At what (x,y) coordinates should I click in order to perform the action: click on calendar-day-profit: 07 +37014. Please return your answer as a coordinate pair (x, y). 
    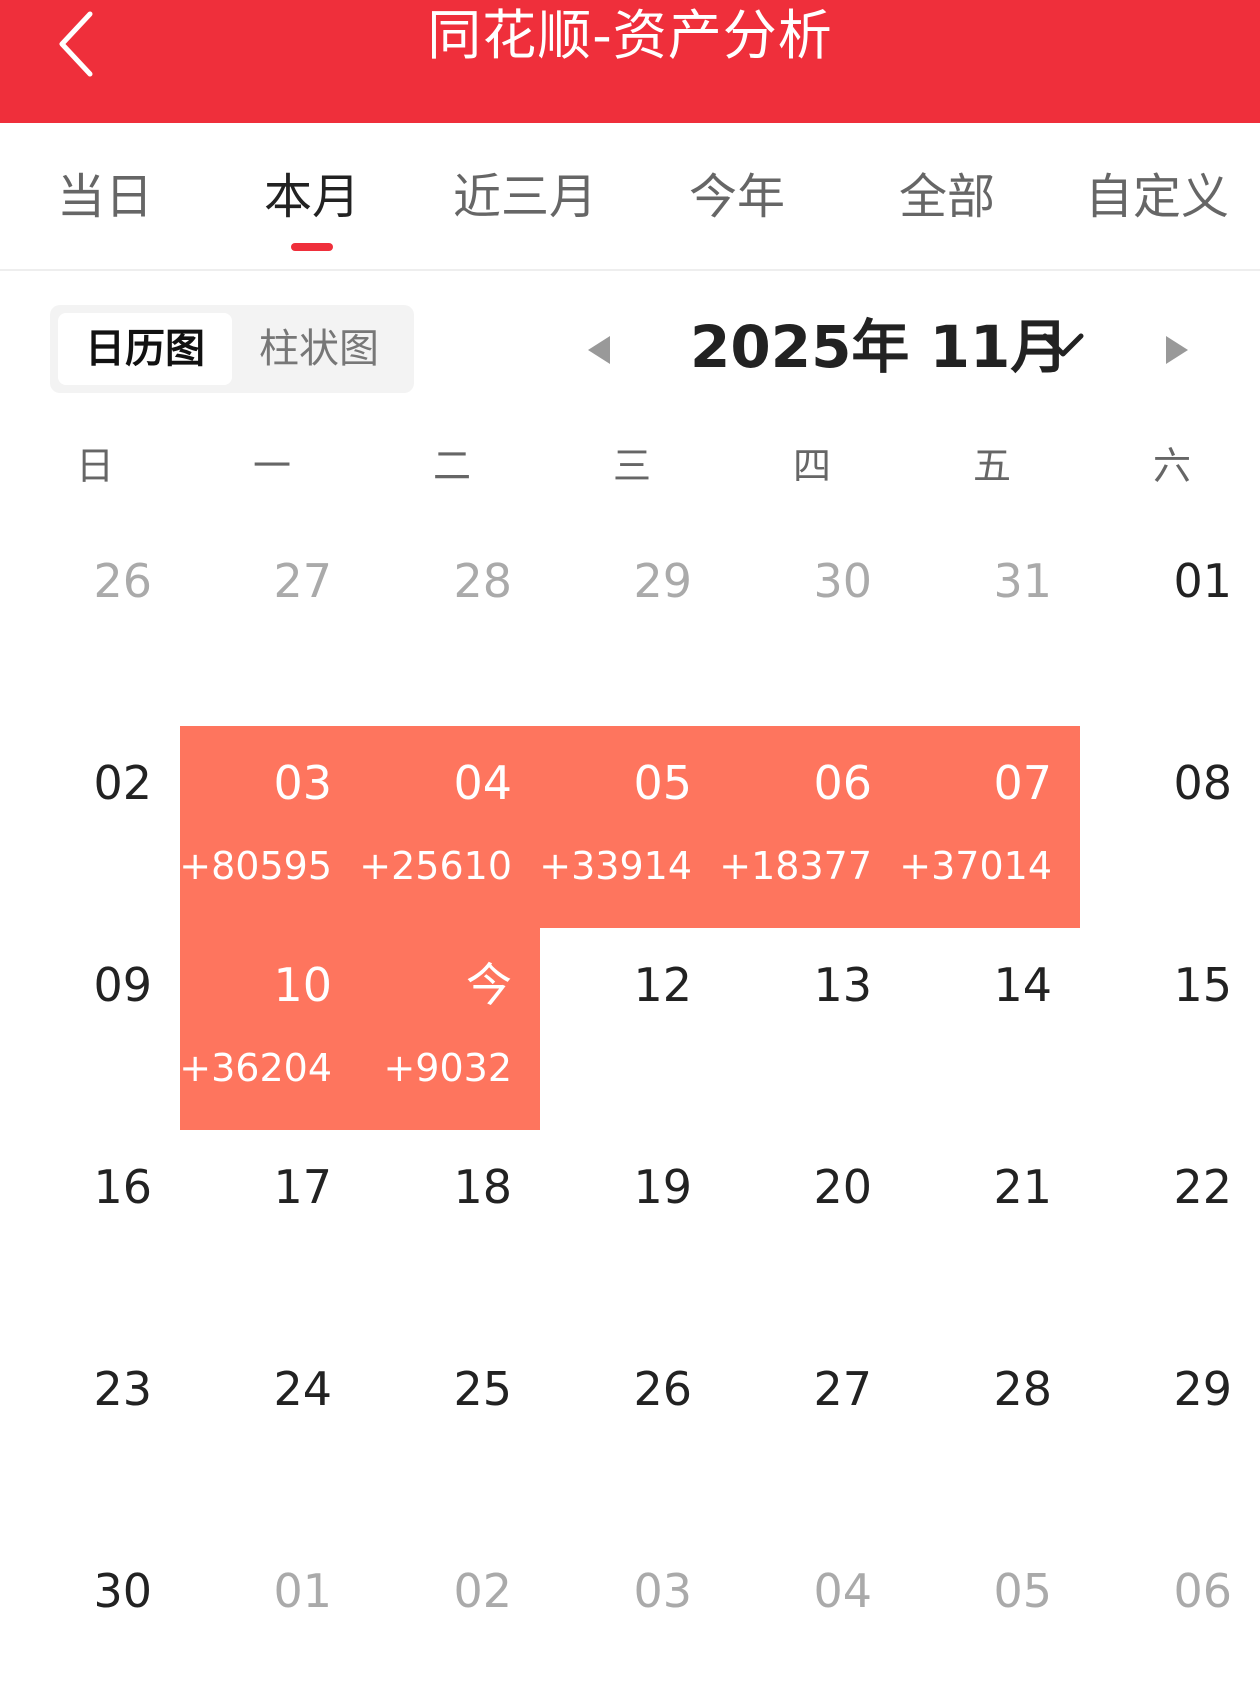
    Looking at the image, I should click on (989, 827).